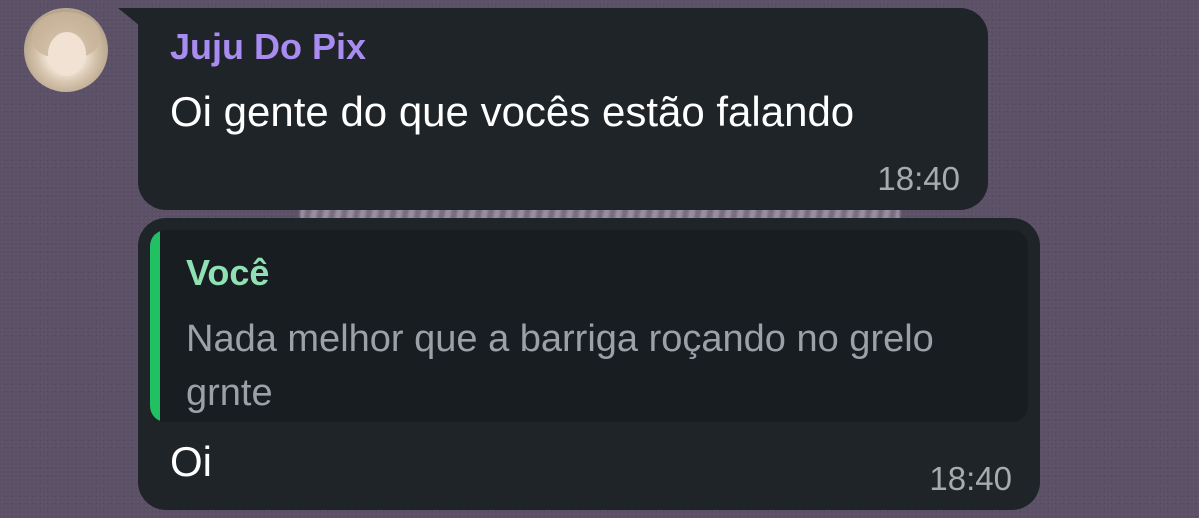 This screenshot has width=1199, height=518. What do you see at coordinates (129, 17) in the screenshot?
I see `bubble-tail` at bounding box center [129, 17].